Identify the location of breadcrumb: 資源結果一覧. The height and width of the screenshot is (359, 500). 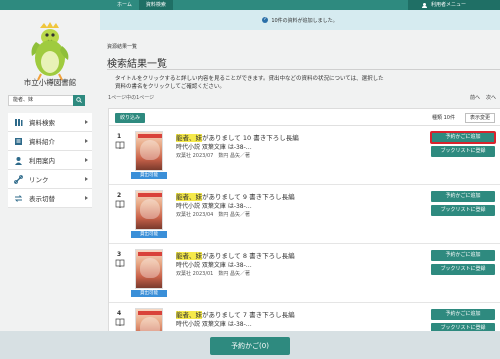
(122, 47).